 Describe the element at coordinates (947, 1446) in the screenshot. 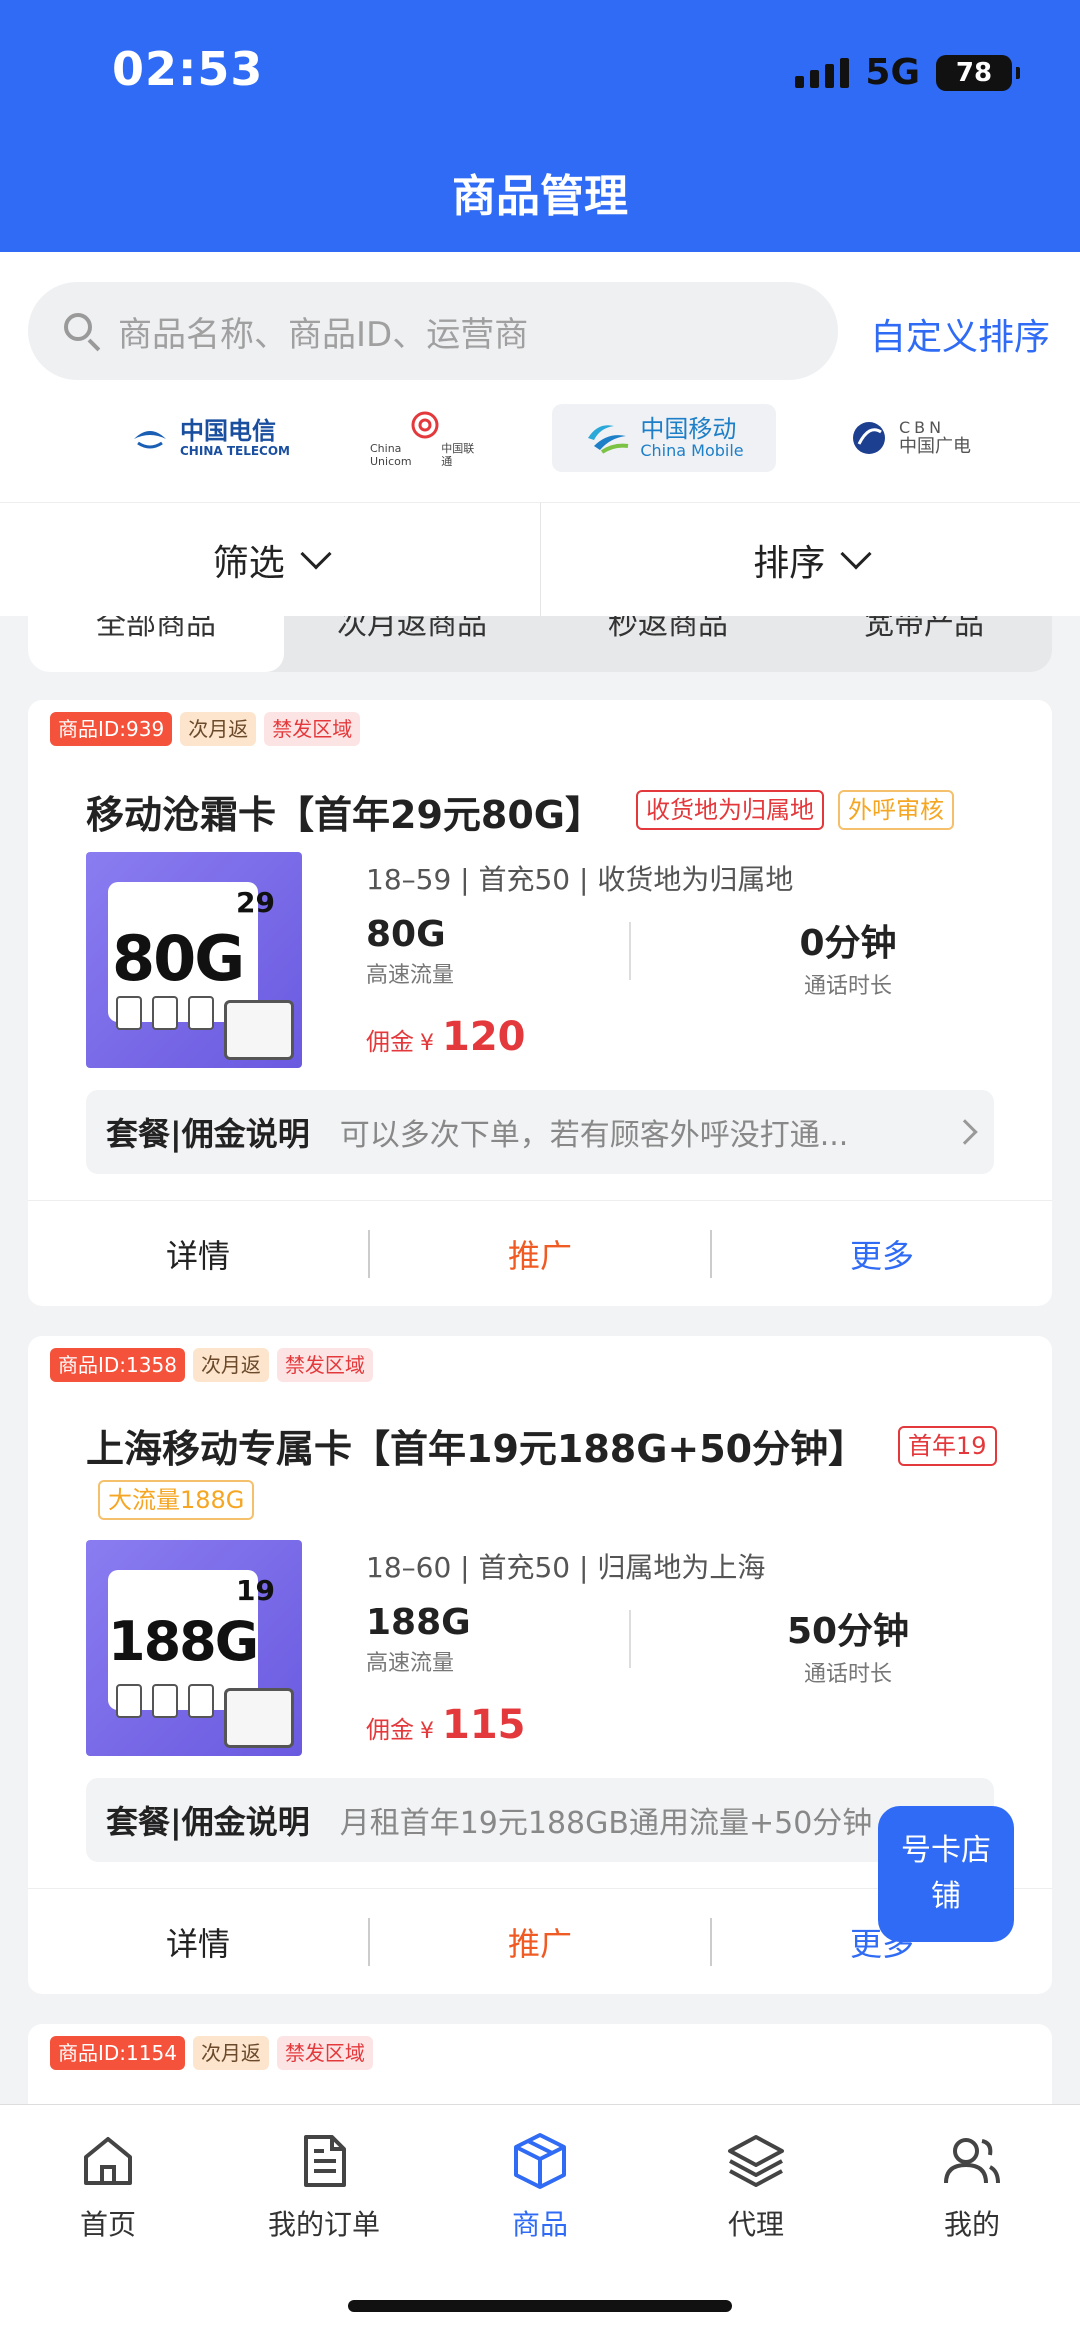

I see `product-badge: 首年19` at that location.